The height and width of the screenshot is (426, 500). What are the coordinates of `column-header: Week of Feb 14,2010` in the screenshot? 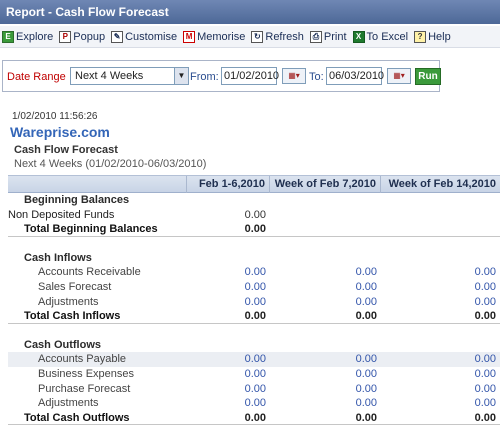 It's located at (440, 184).